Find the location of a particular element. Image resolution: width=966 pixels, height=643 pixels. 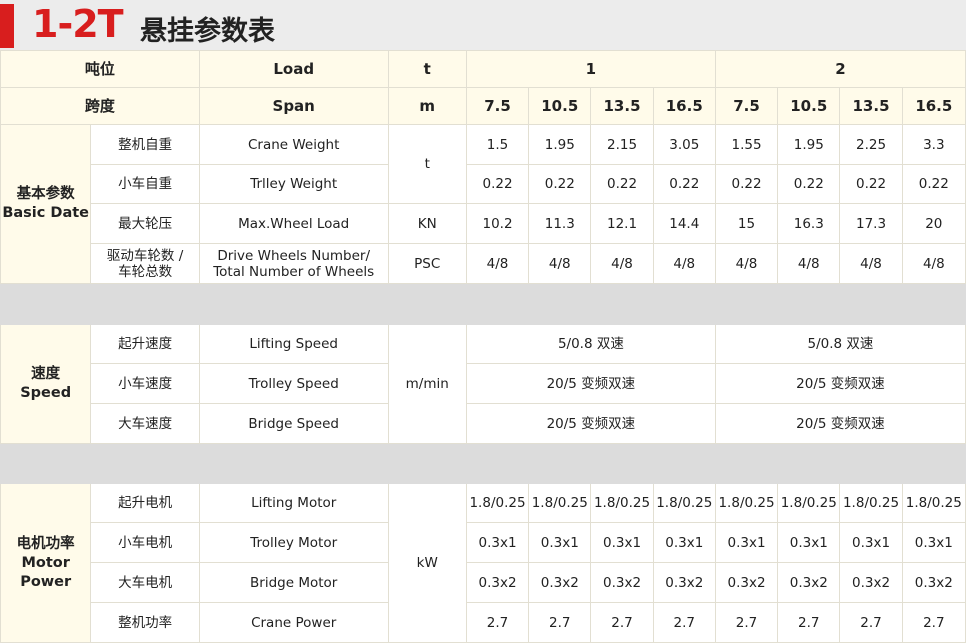

unit-cell: kW is located at coordinates (427, 563).